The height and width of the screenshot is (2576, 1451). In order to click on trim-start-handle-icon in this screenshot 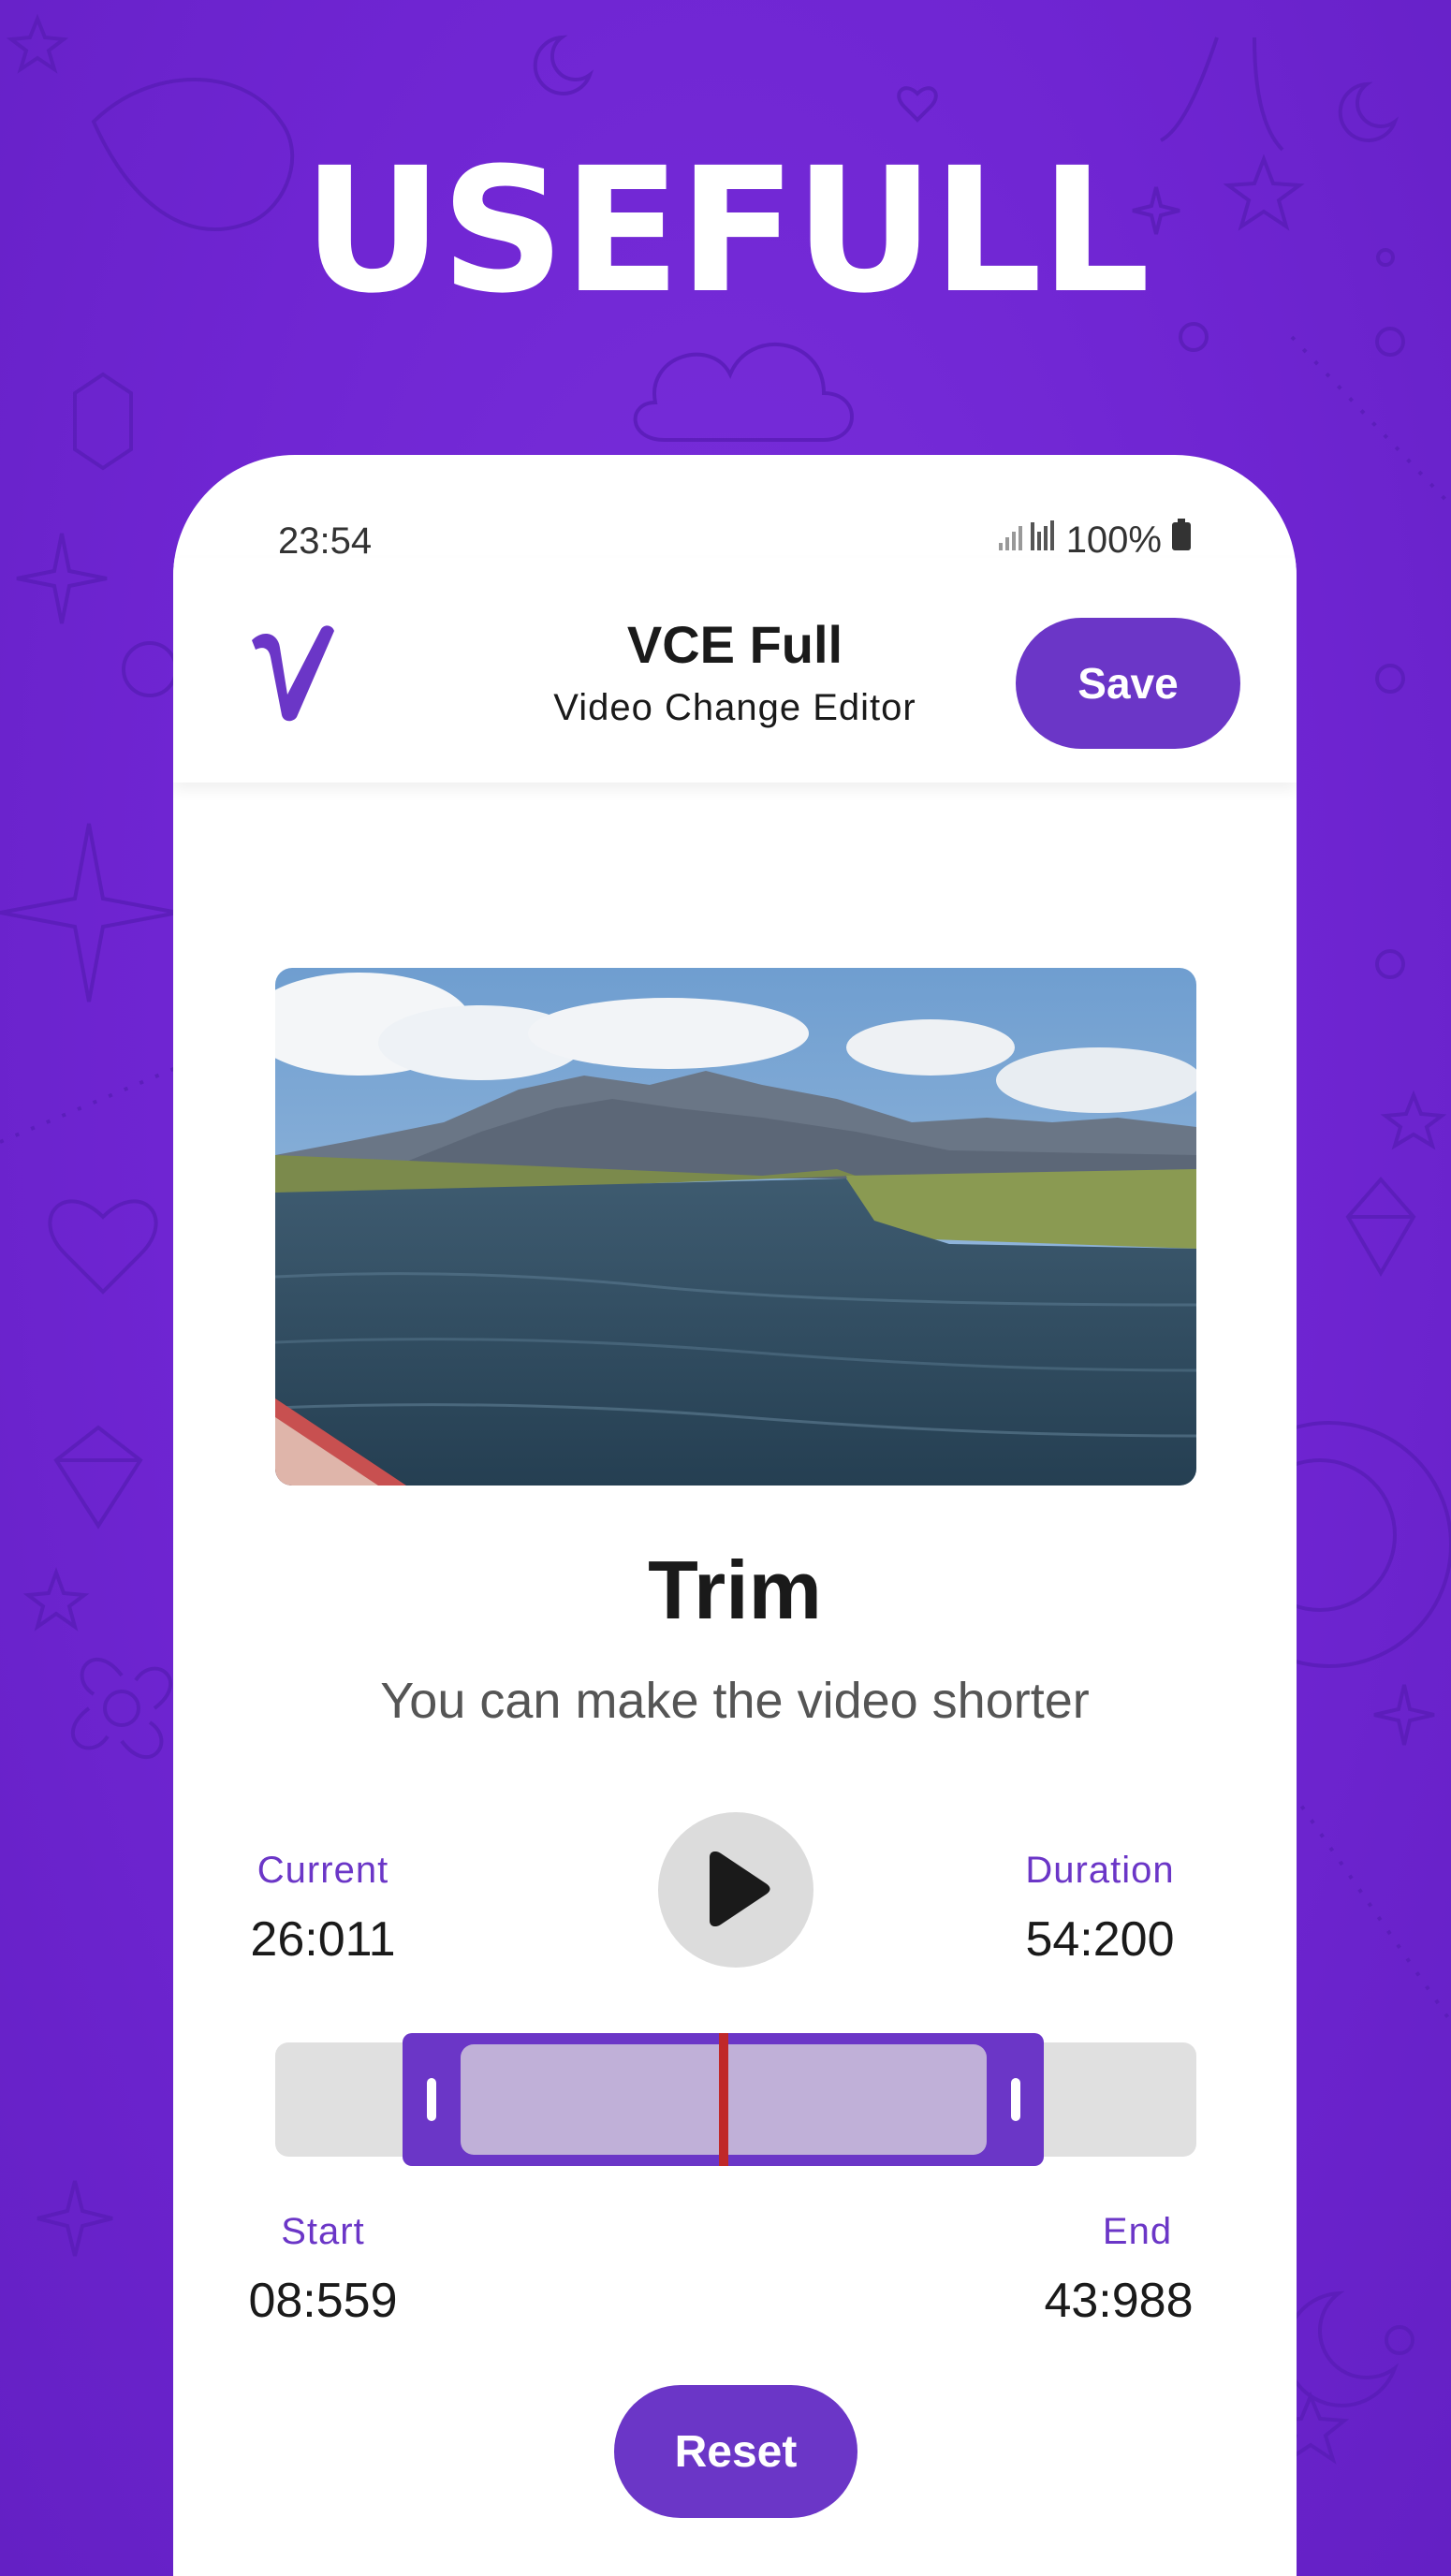, I will do `click(432, 2099)`.